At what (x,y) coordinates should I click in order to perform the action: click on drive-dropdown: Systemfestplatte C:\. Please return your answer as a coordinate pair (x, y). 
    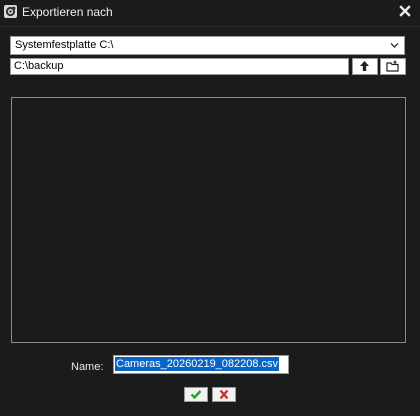
    Looking at the image, I should click on (207, 45).